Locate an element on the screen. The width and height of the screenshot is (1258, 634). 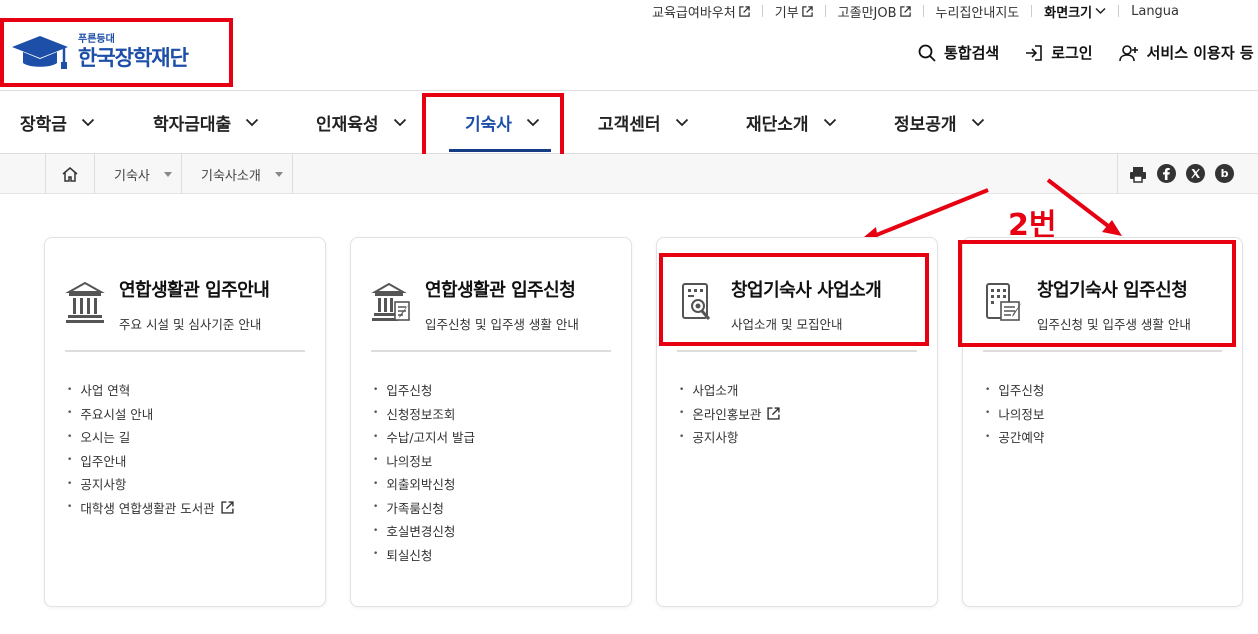
util-link-sitemap: 누리집안내지도 is located at coordinates (978, 11).